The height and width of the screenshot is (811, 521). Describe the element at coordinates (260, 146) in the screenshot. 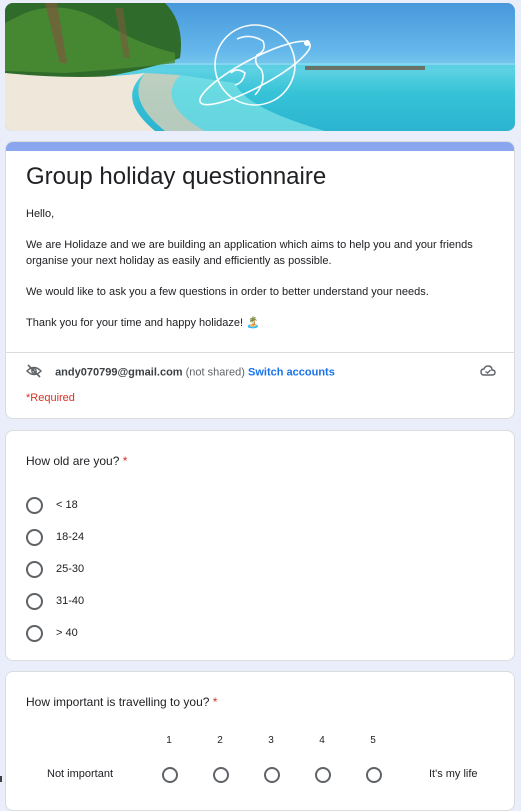

I see `form-accent-bar` at that location.